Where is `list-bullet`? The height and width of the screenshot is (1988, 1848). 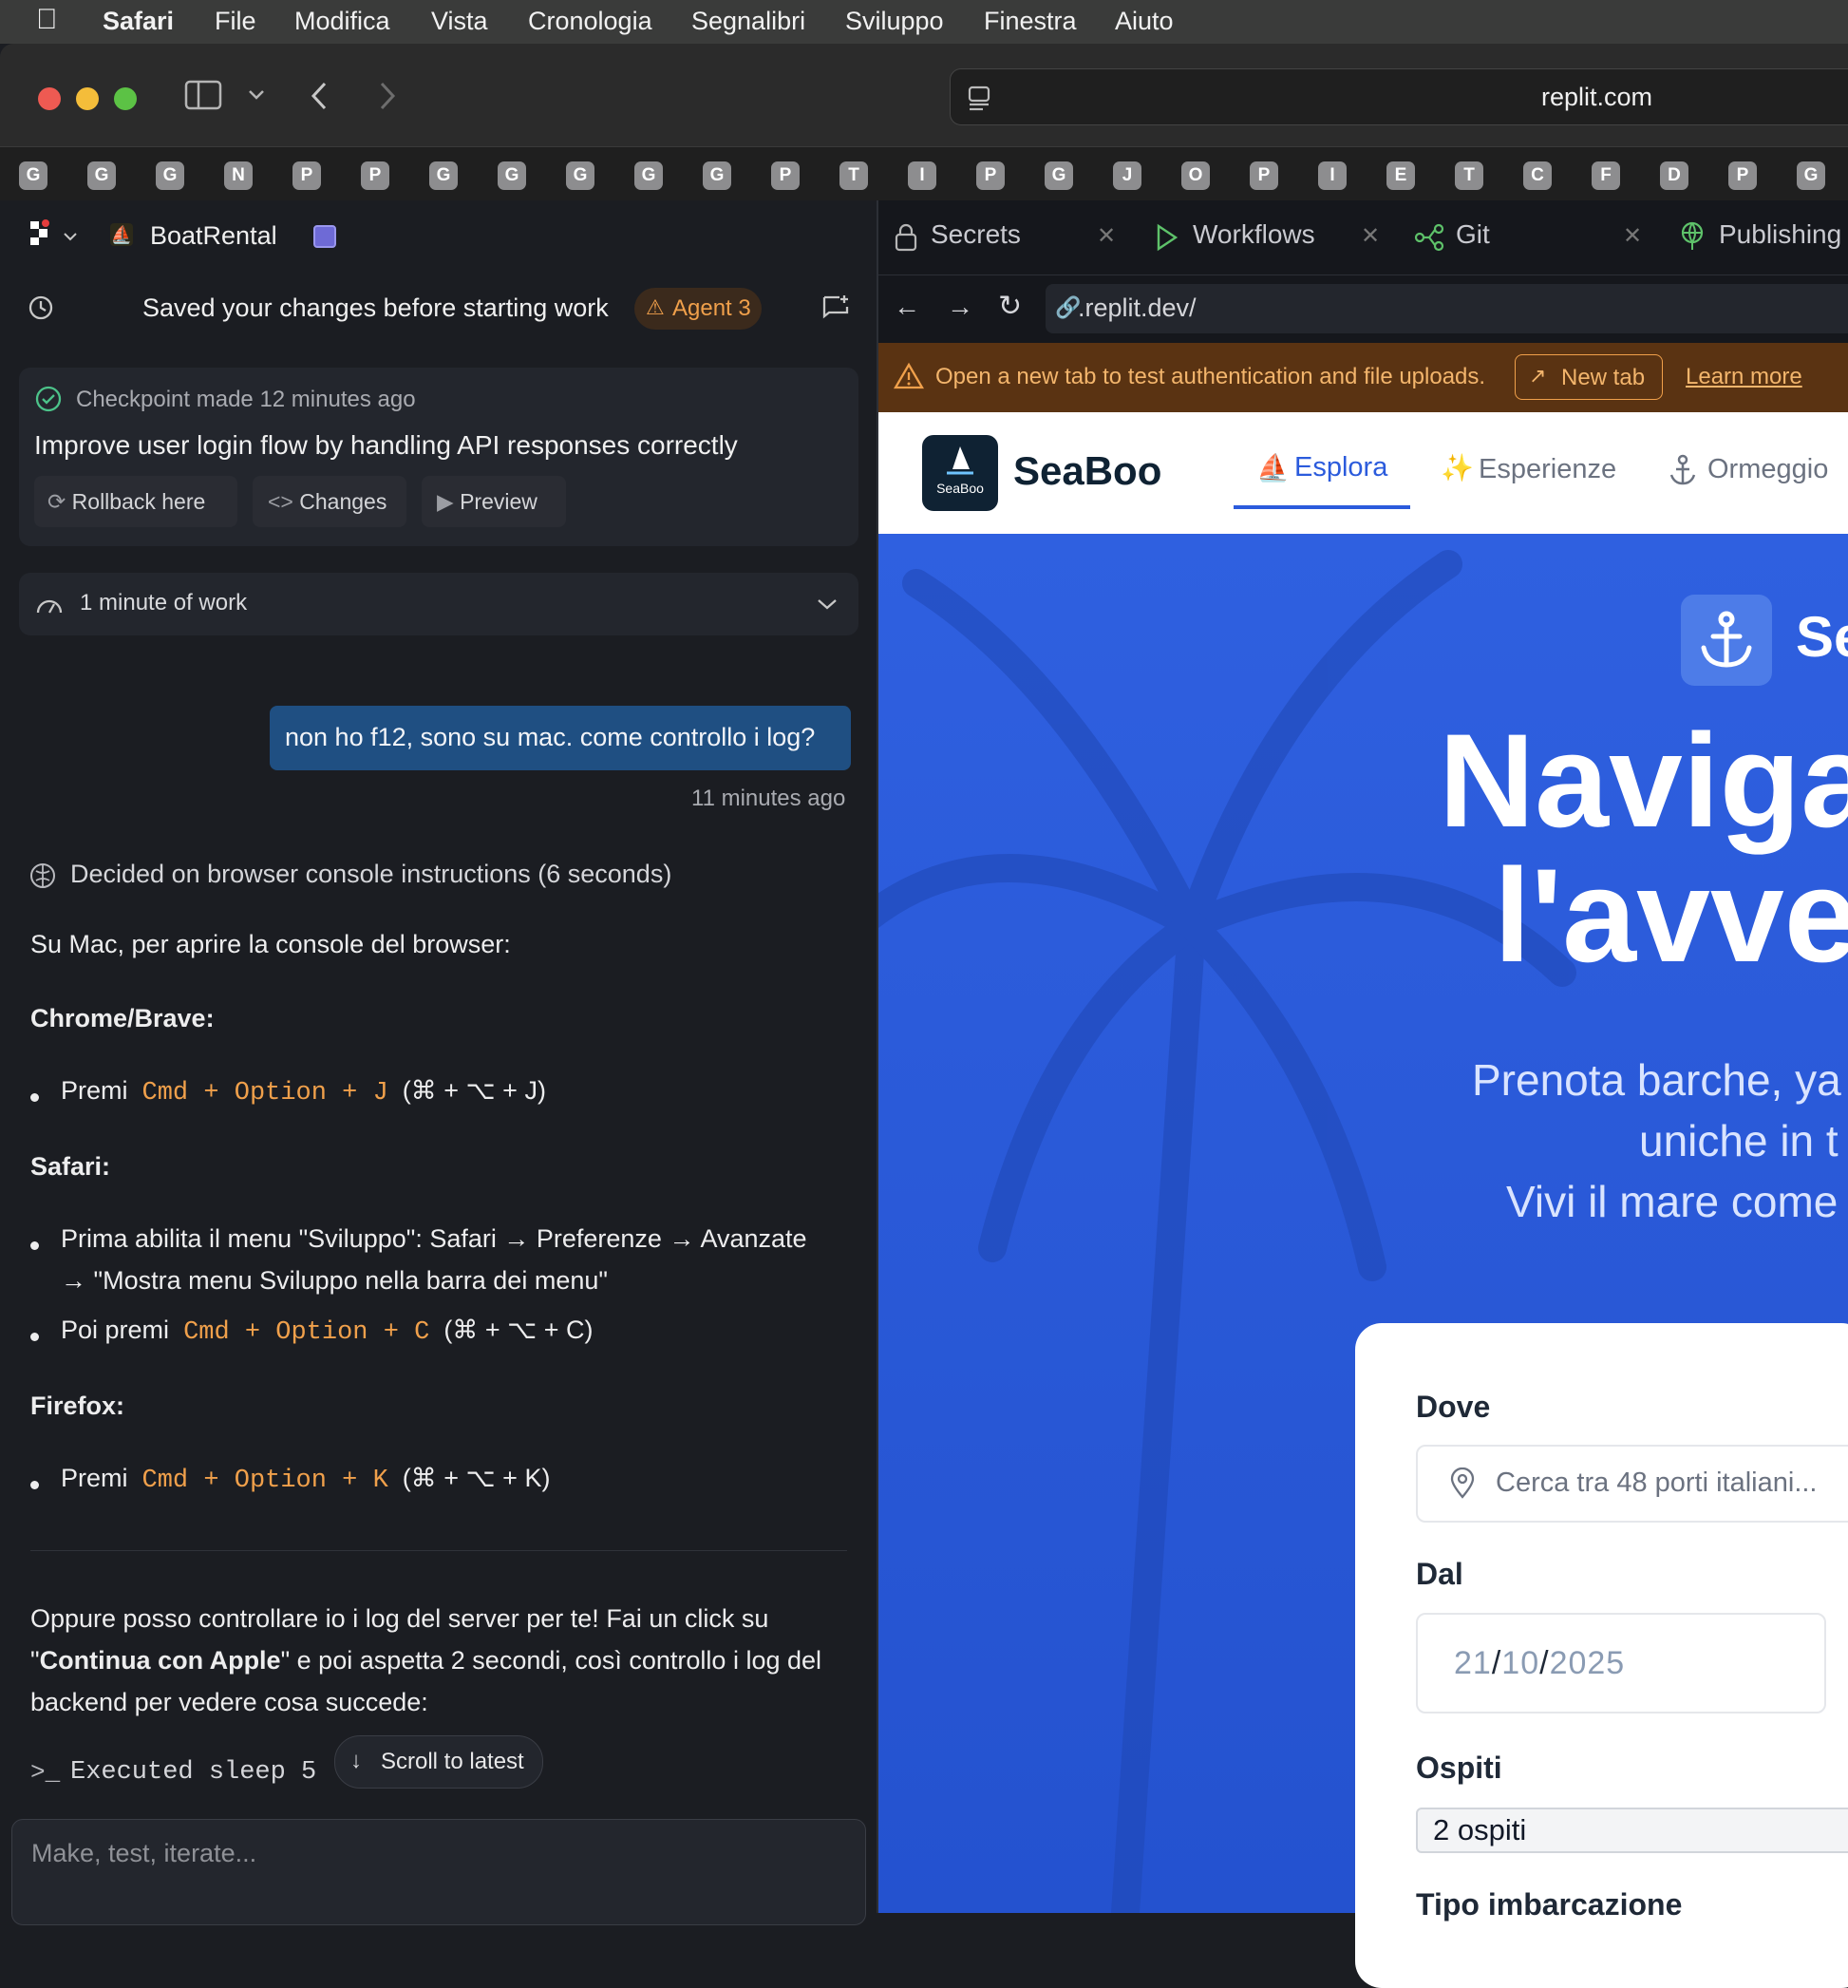
list-bullet is located at coordinates (34, 1337).